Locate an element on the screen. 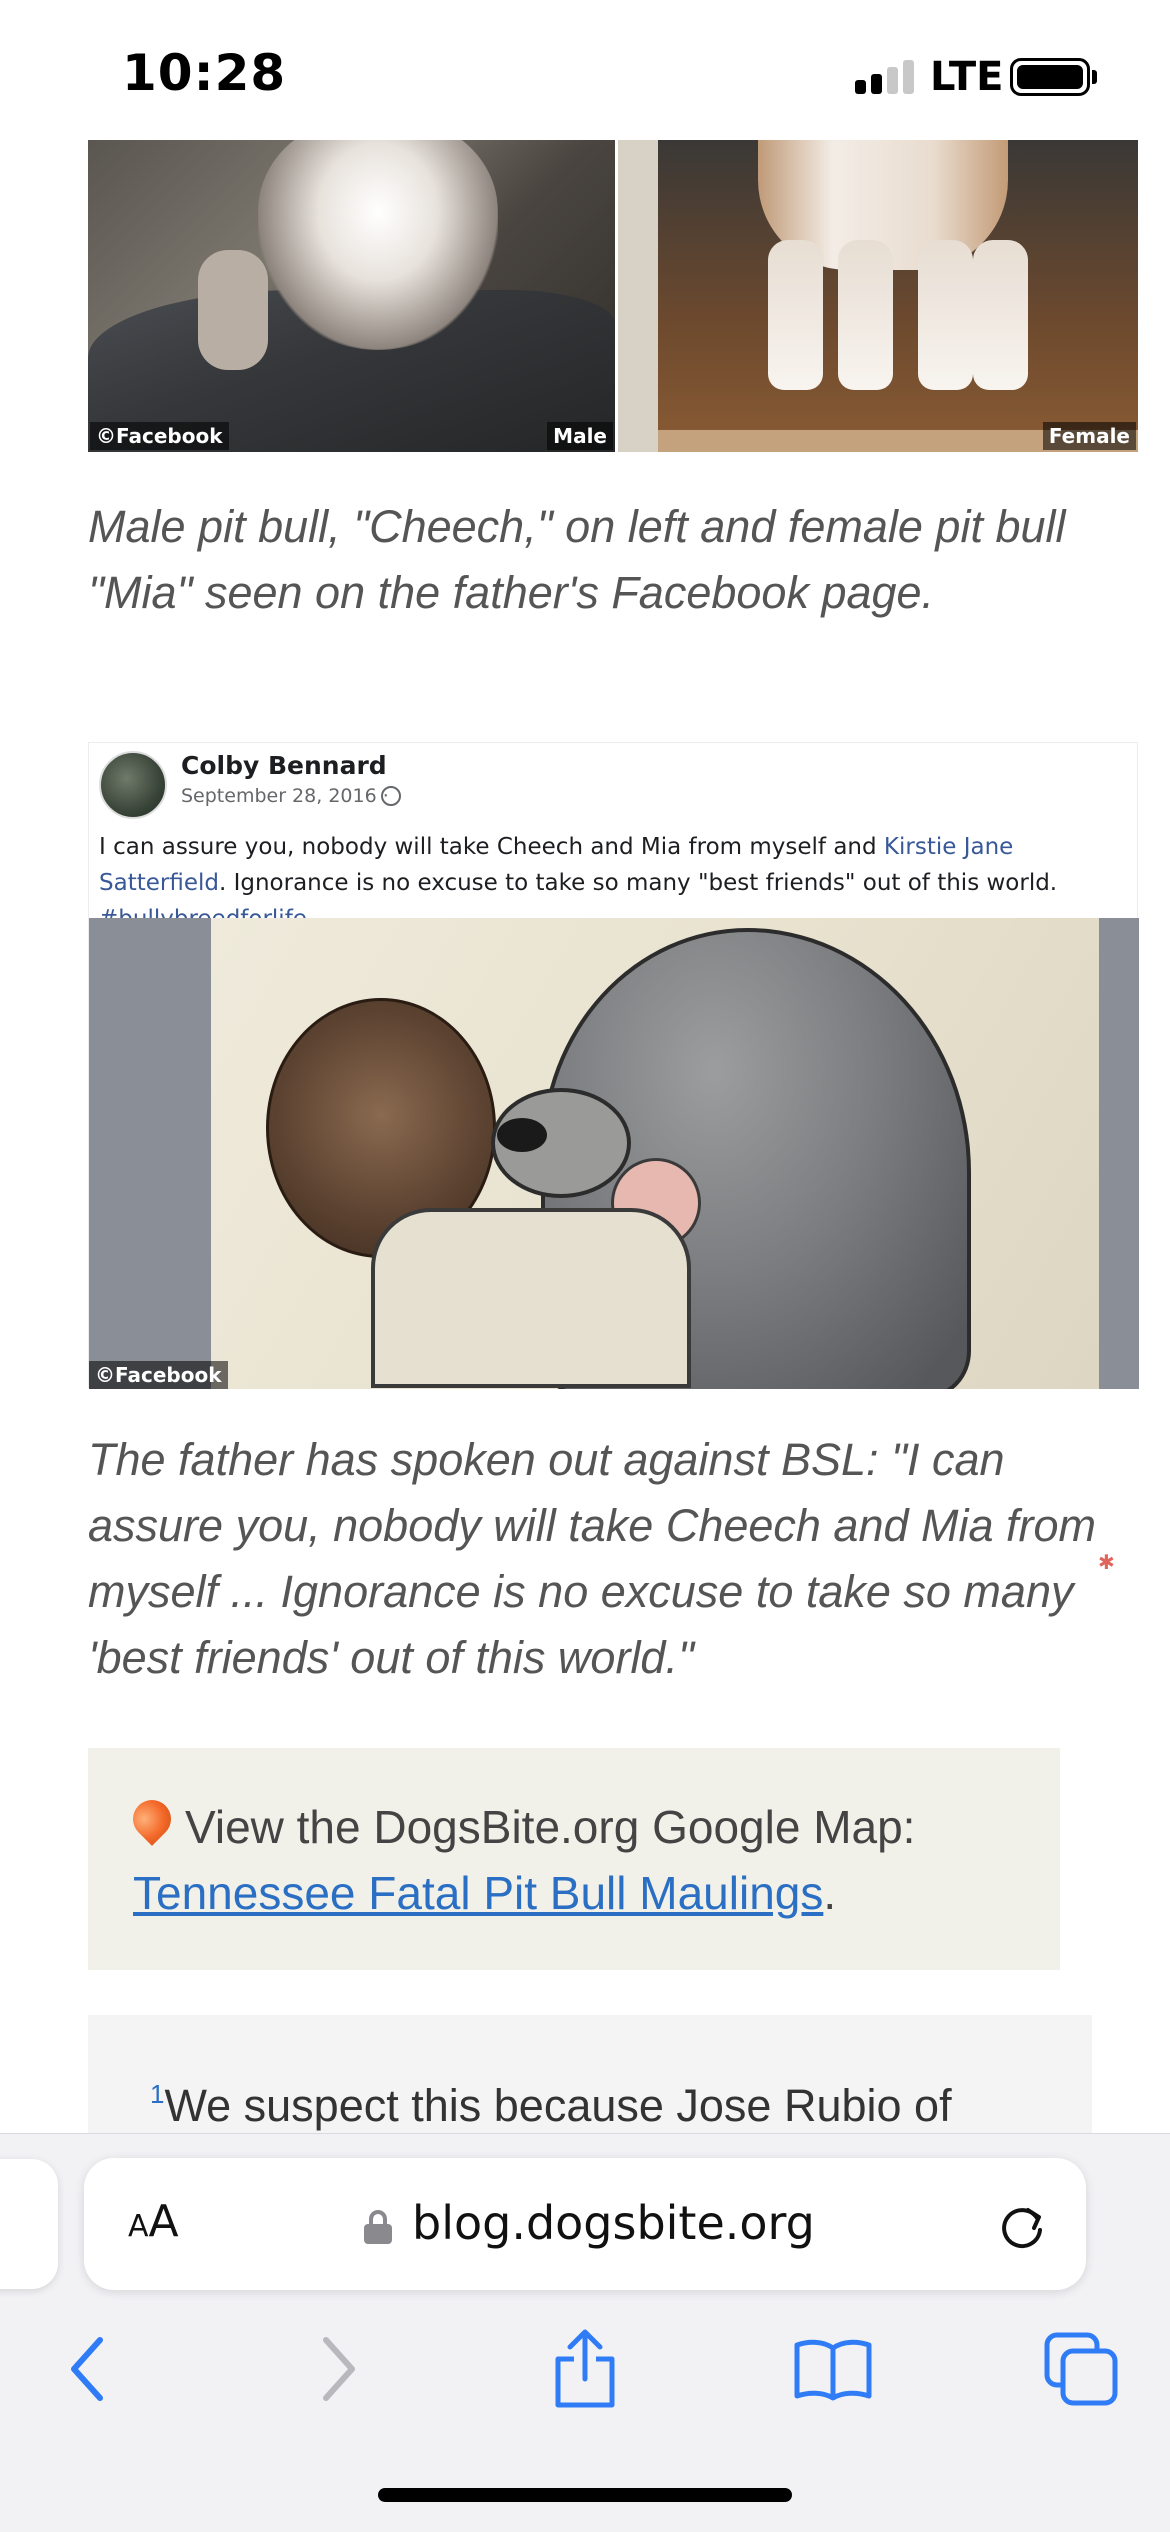 This screenshot has height=2532, width=1170. battery-icon is located at coordinates (1050, 77).